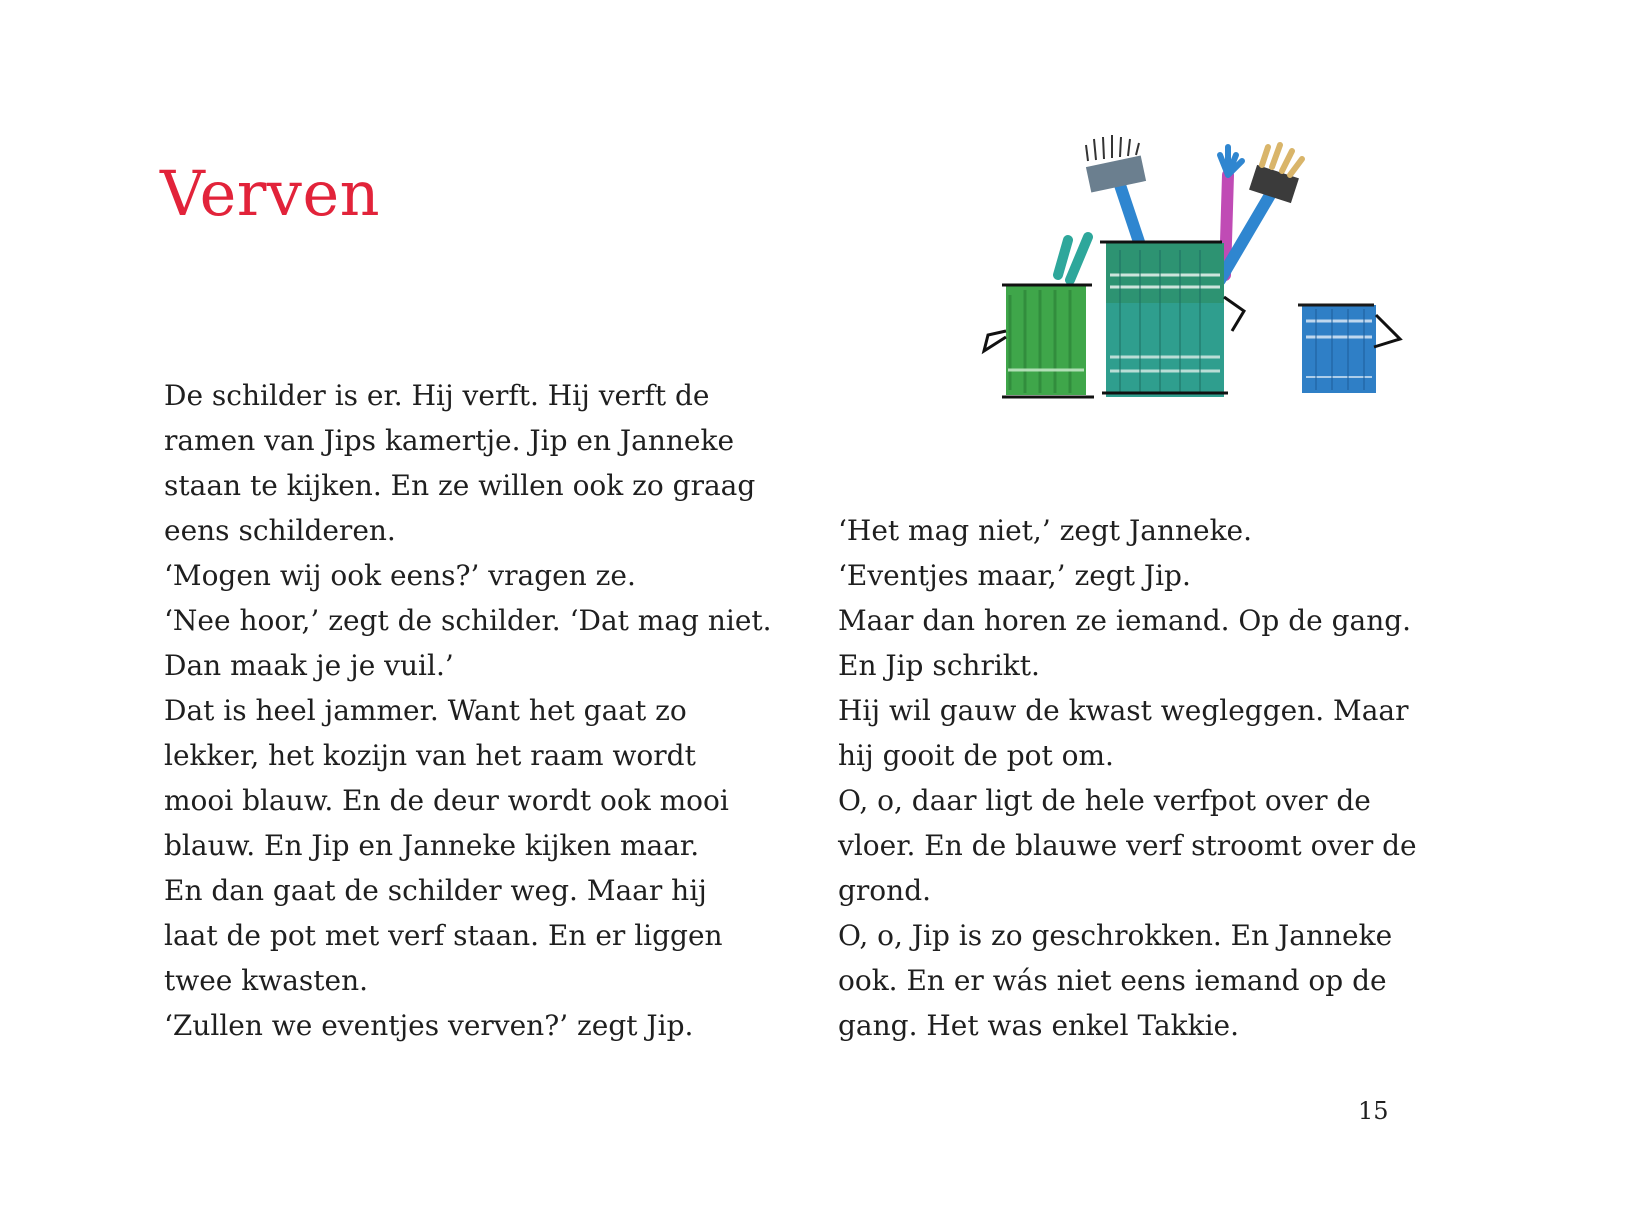  Describe the element at coordinates (309, 665) in the screenshot. I see `text-line: Dan maak je je vuil.’` at that location.